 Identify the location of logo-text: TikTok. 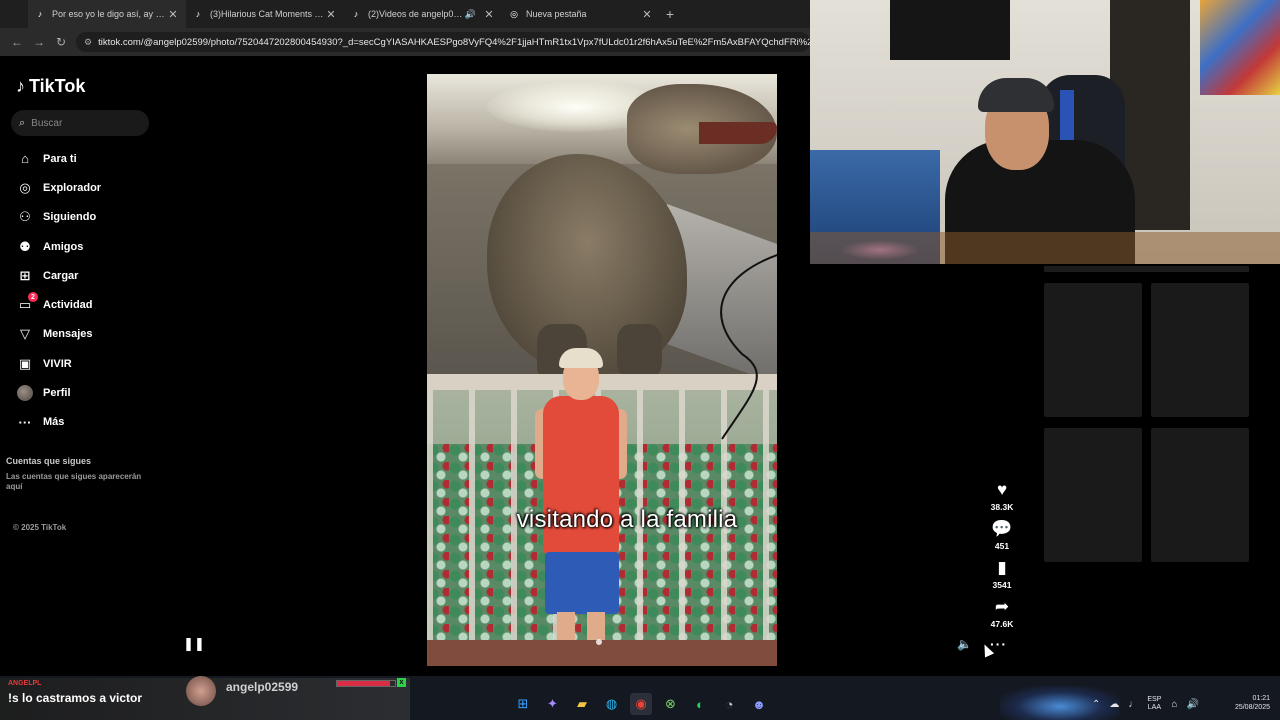
(57, 86).